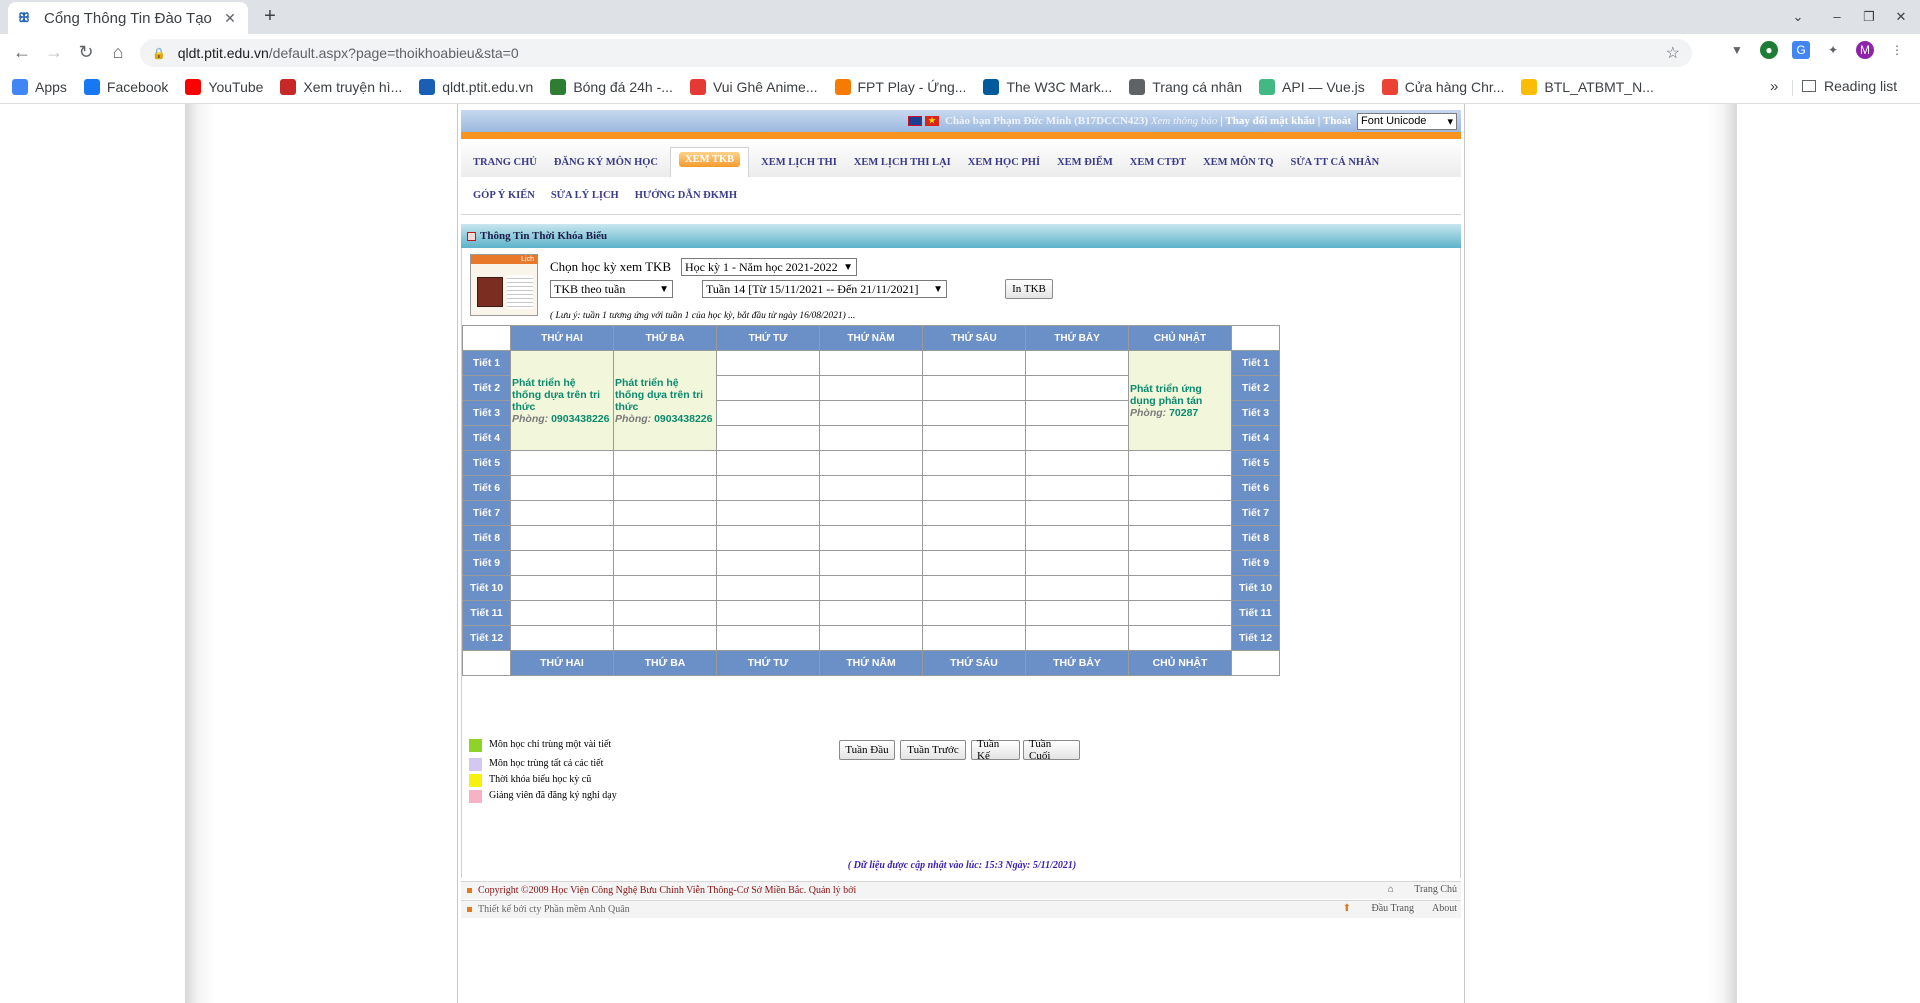  What do you see at coordinates (842, 86) in the screenshot?
I see `fpt-play-icon` at bounding box center [842, 86].